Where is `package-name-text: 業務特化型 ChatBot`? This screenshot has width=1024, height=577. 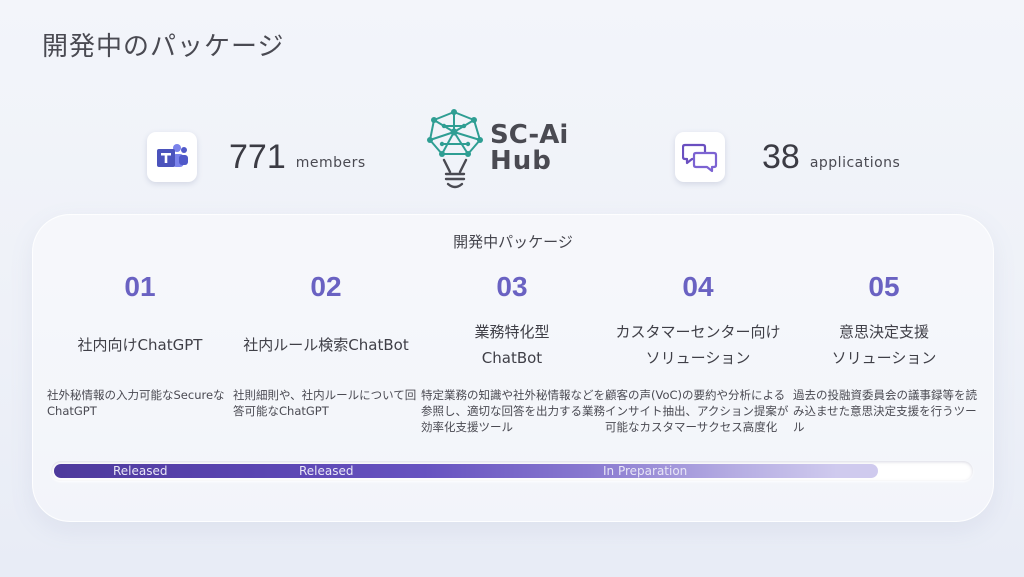 package-name-text: 業務特化型 ChatBot is located at coordinates (512, 345).